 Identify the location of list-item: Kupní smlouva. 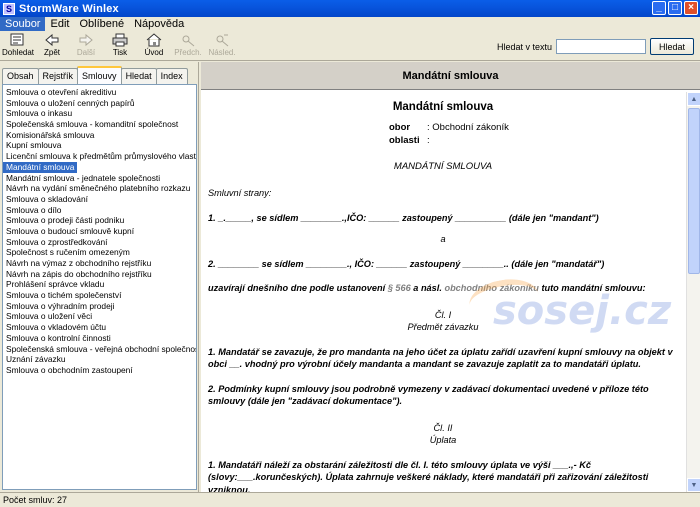
(99, 145).